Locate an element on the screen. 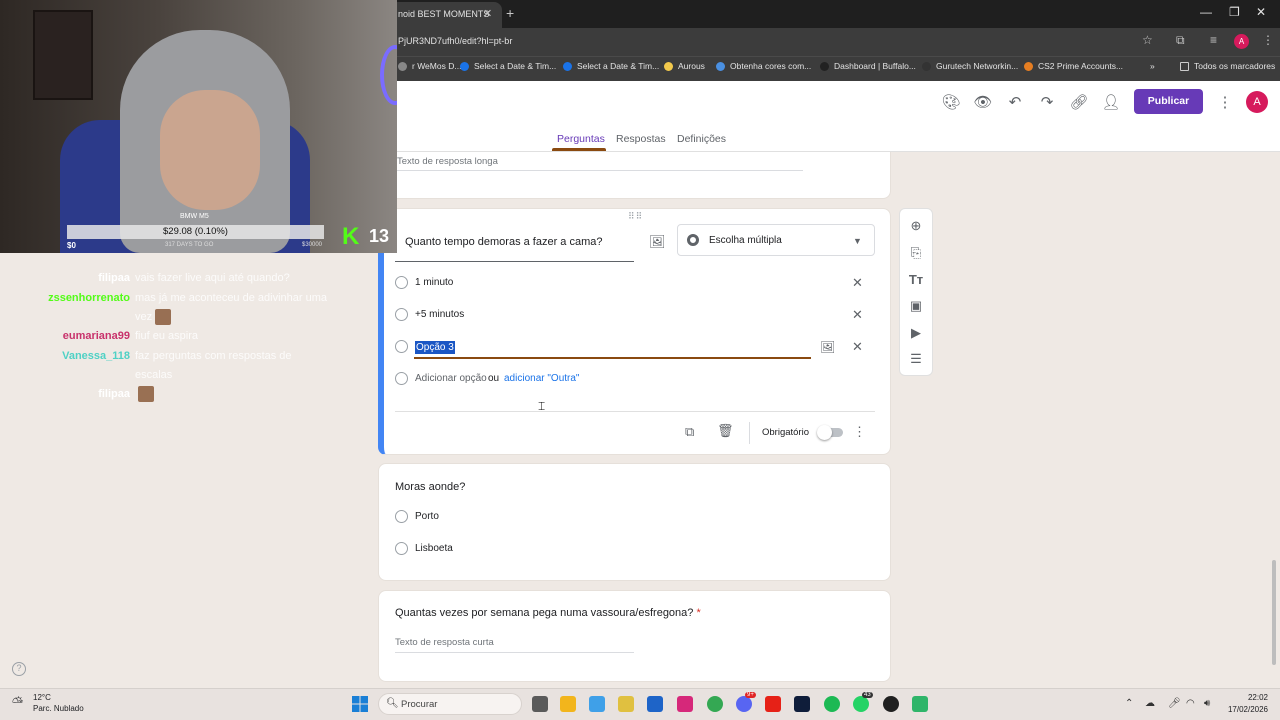  youtube-icon is located at coordinates (773, 704).